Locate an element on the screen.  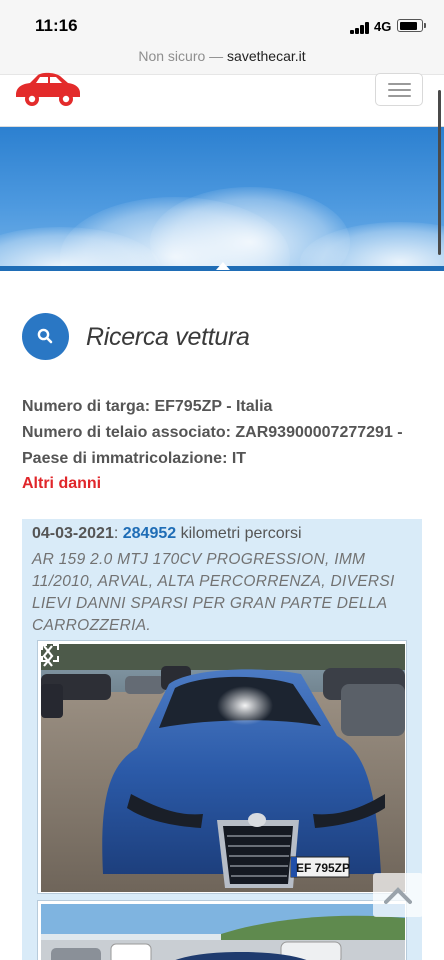
other-damages-link: Altri danni is located at coordinates (61, 484).